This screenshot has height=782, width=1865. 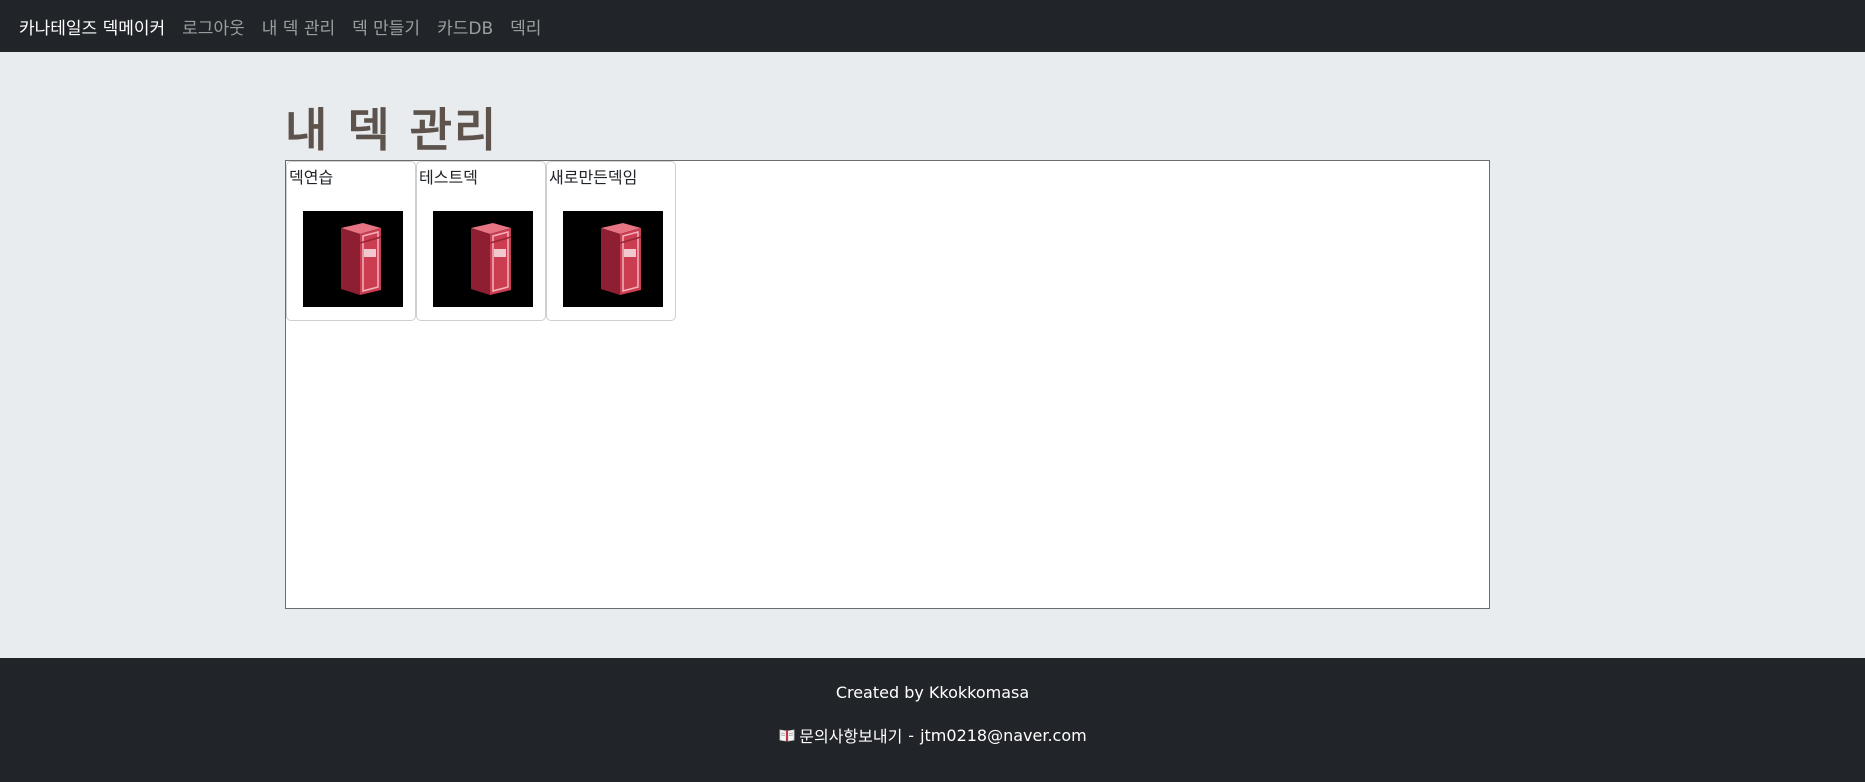 I want to click on page-title: 내 덱 관리, so click(x=392, y=130).